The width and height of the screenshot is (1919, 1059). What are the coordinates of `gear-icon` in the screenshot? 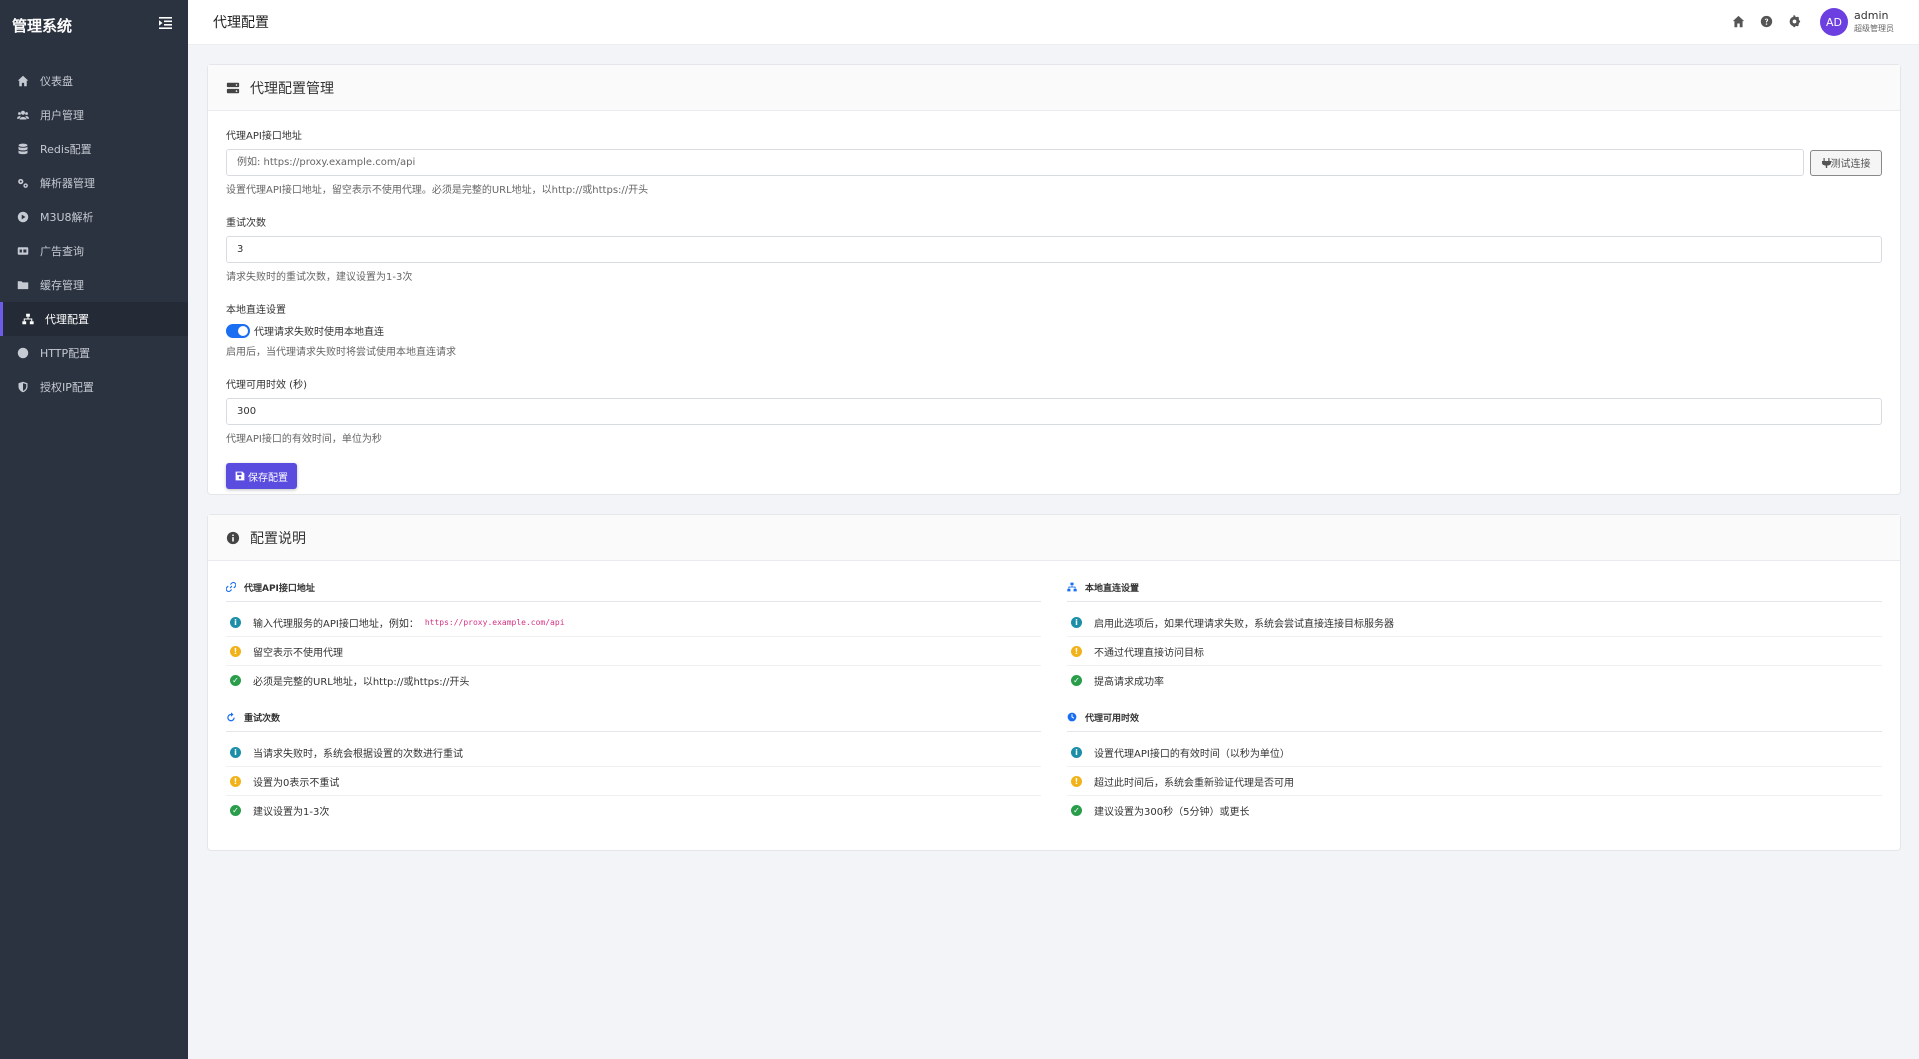 It's located at (1795, 22).